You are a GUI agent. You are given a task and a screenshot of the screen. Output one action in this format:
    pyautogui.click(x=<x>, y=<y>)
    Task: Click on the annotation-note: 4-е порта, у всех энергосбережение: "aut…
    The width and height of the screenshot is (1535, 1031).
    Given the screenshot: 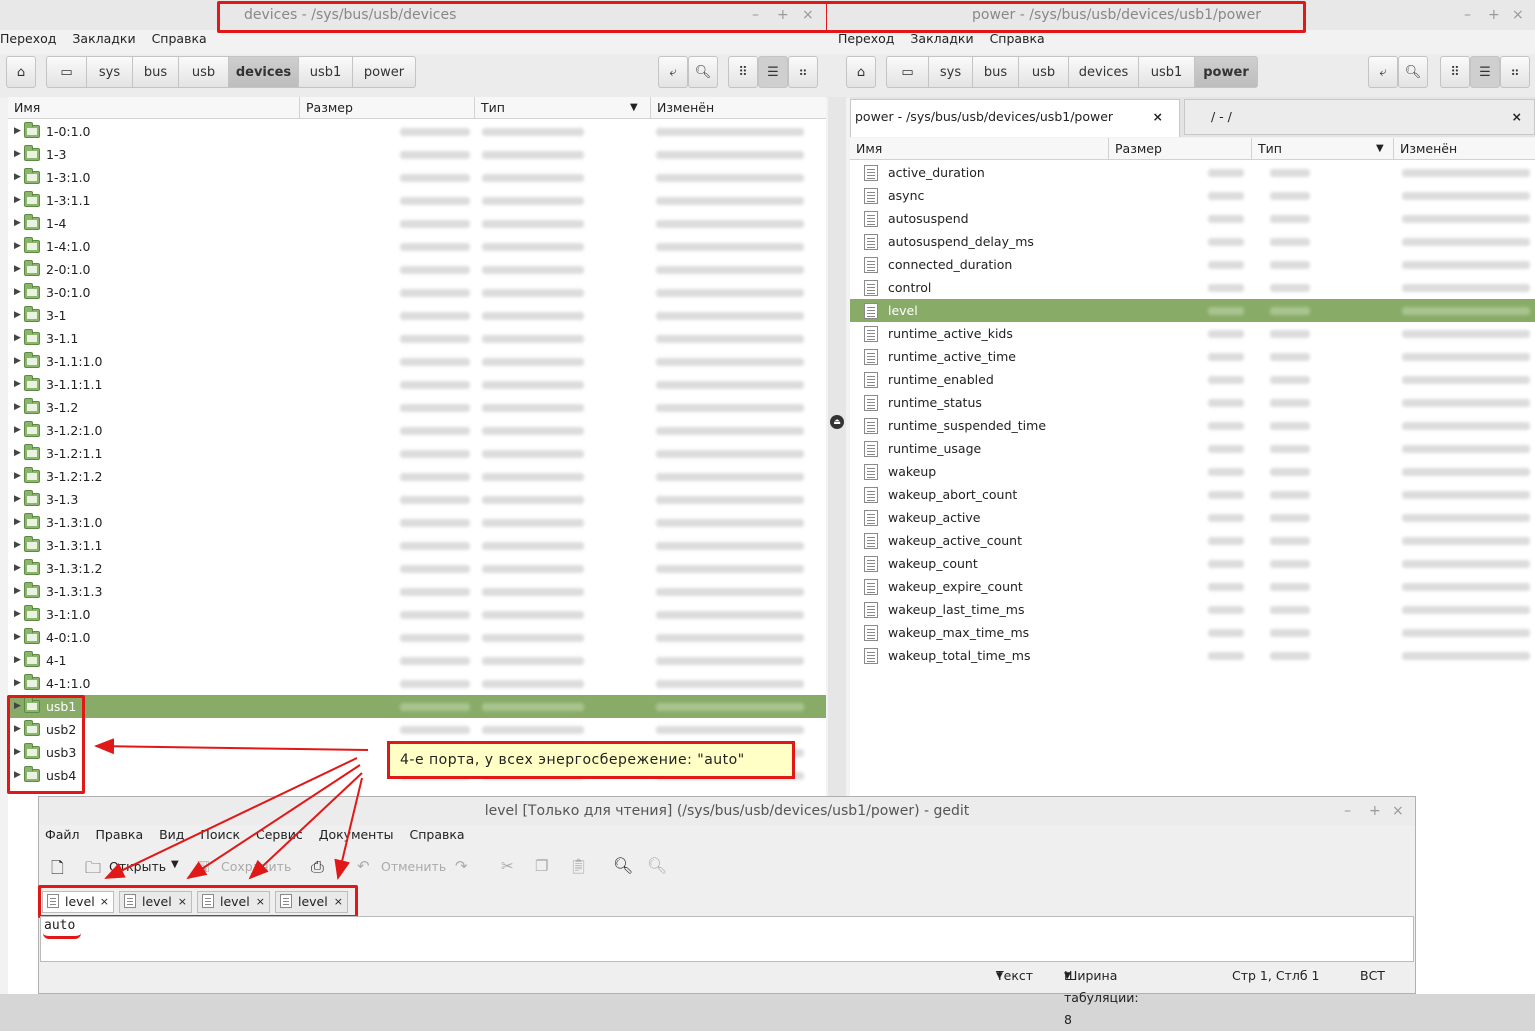 What is the action you would take?
    pyautogui.click(x=591, y=760)
    